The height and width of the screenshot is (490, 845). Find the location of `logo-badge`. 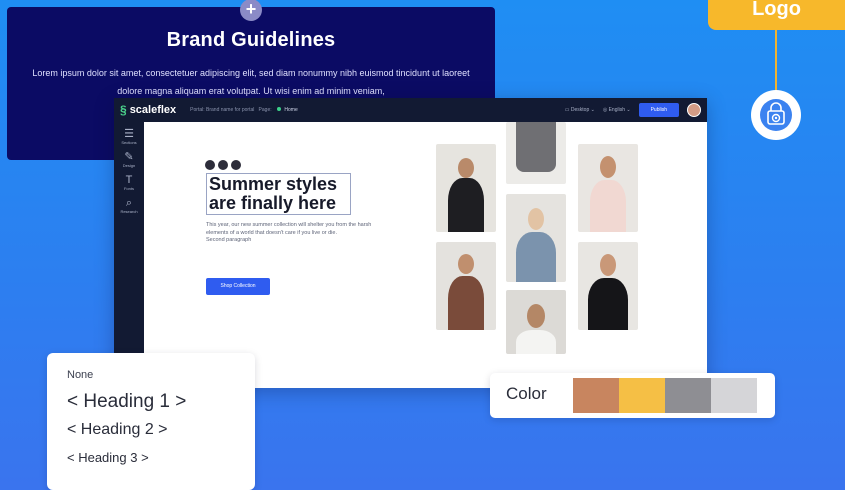

logo-badge is located at coordinates (776, 115).